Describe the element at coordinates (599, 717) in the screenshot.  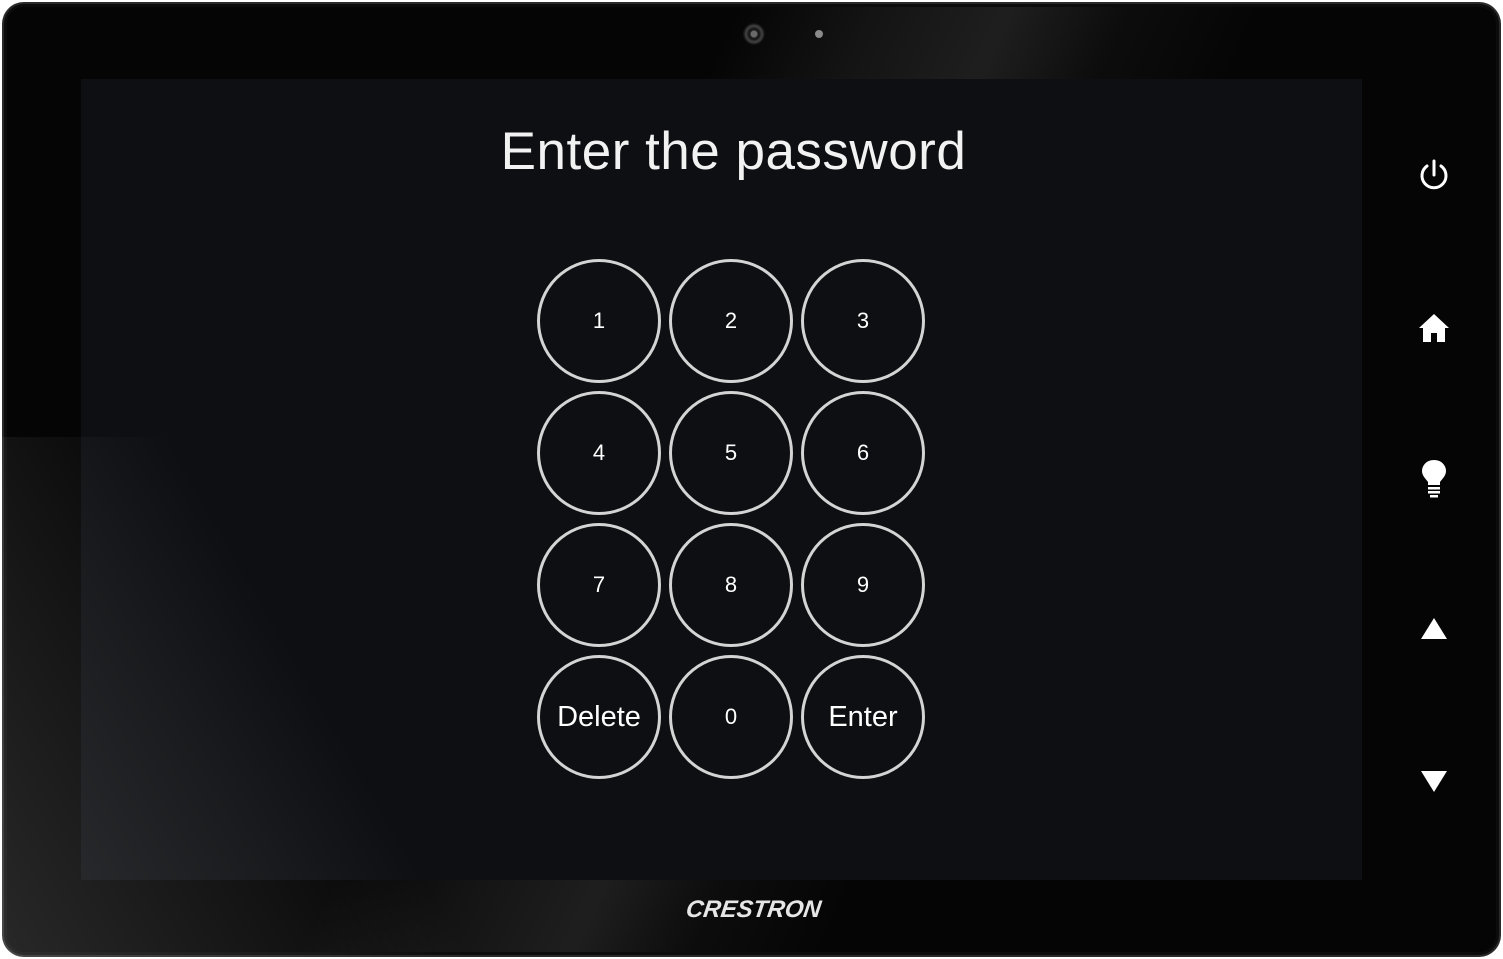
I see `delete-button: Delete` at that location.